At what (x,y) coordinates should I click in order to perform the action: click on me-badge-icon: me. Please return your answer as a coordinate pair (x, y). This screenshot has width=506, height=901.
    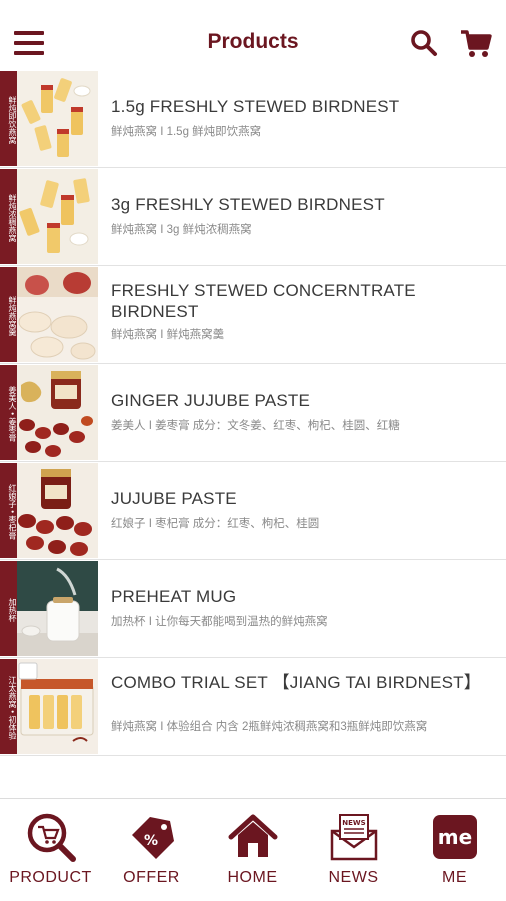
    Looking at the image, I should click on (454, 837).